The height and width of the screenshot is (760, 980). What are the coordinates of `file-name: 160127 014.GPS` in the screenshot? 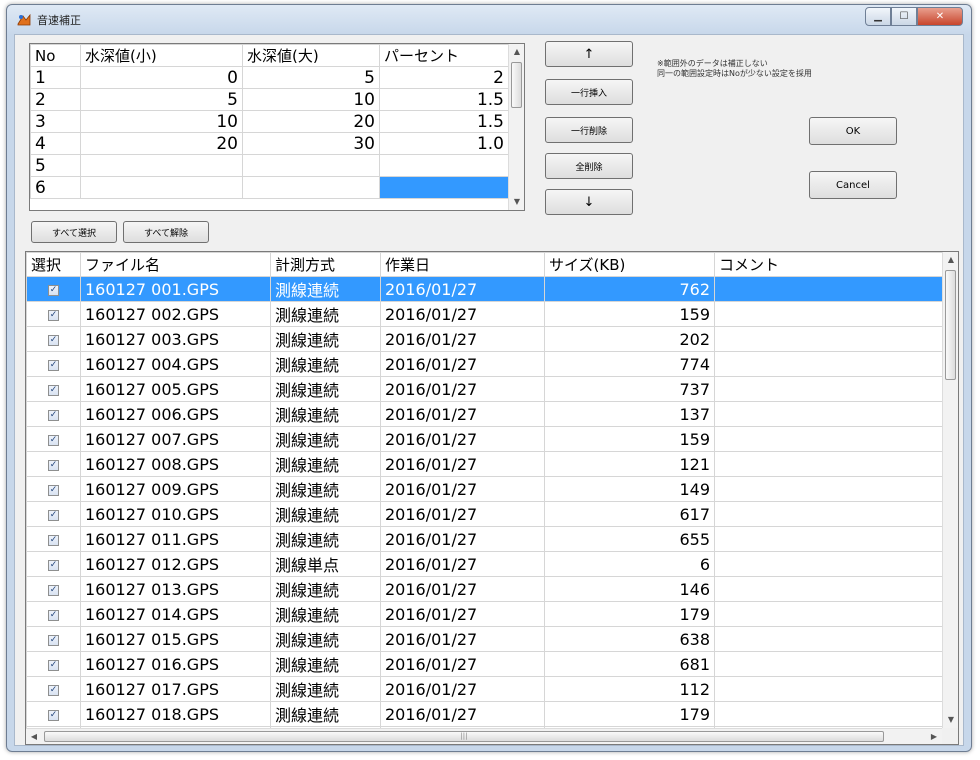 It's located at (175, 614).